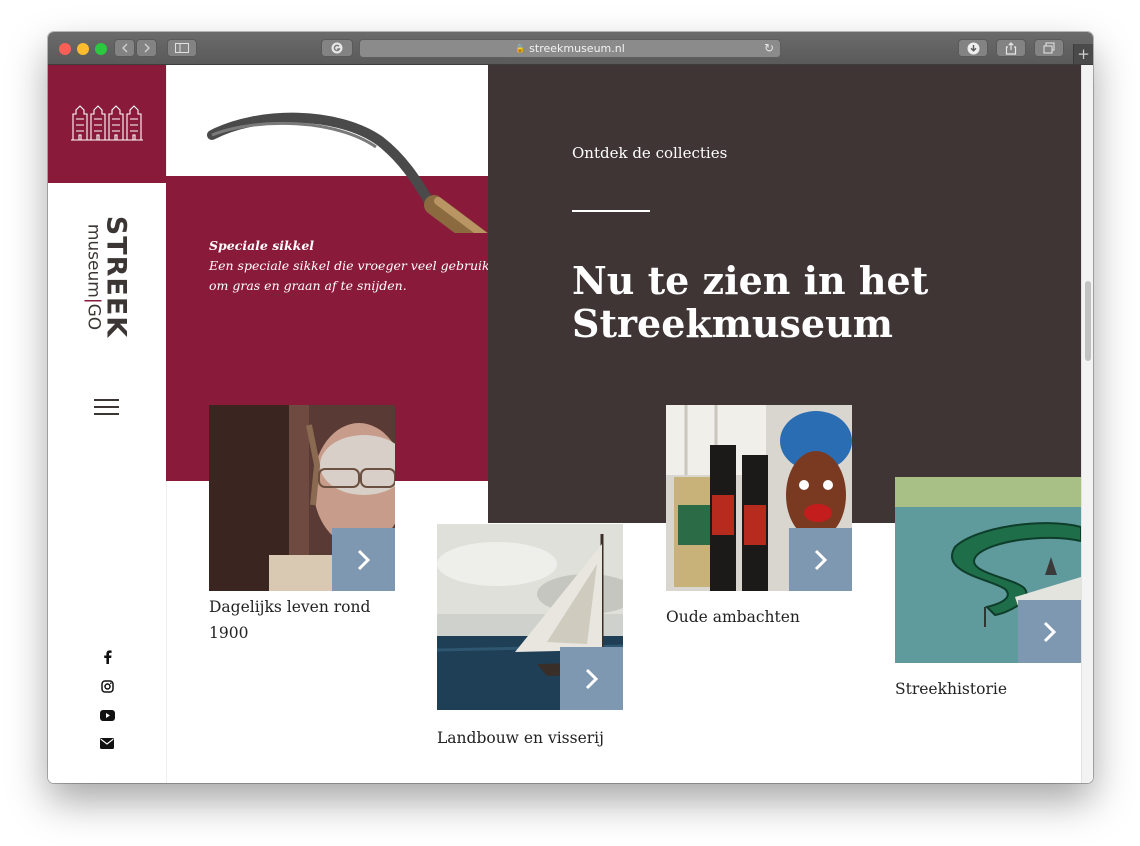 The image size is (1140, 846). I want to click on scrollbar-thumb, so click(1088, 321).